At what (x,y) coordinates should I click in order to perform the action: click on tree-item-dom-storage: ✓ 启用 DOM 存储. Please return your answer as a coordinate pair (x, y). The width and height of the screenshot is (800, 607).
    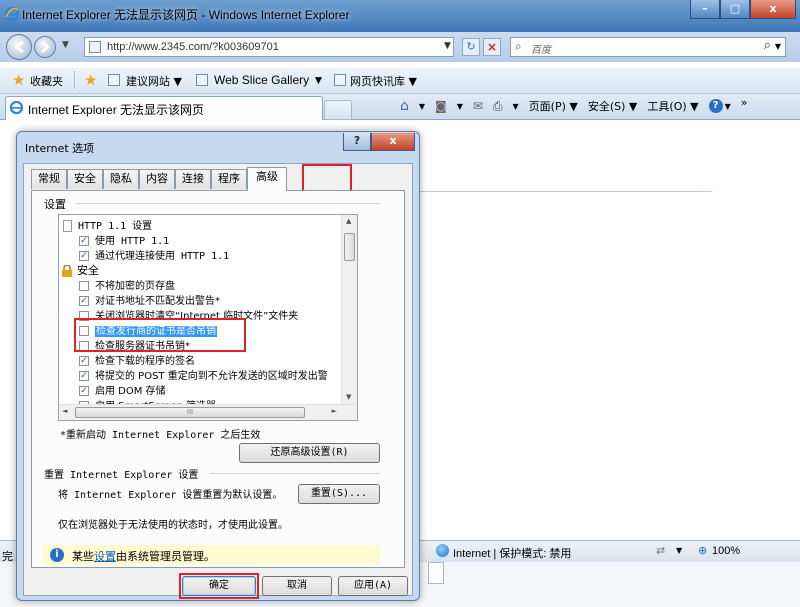
    Looking at the image, I should click on (122, 389).